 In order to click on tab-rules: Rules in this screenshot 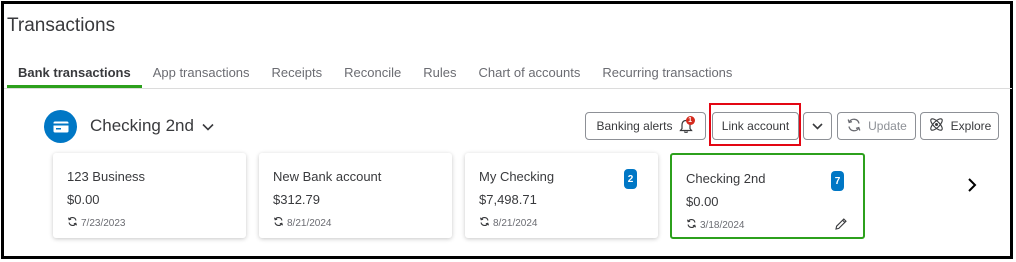, I will do `click(439, 76)`.